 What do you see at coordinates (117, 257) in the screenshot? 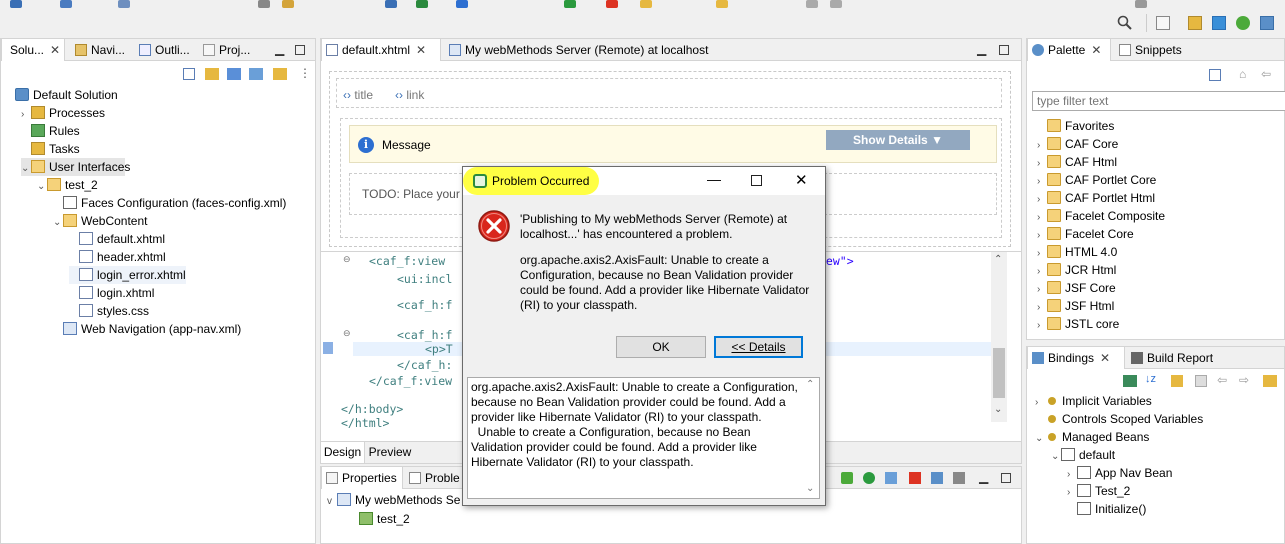
I see `tree-item: header.xhtml` at bounding box center [117, 257].